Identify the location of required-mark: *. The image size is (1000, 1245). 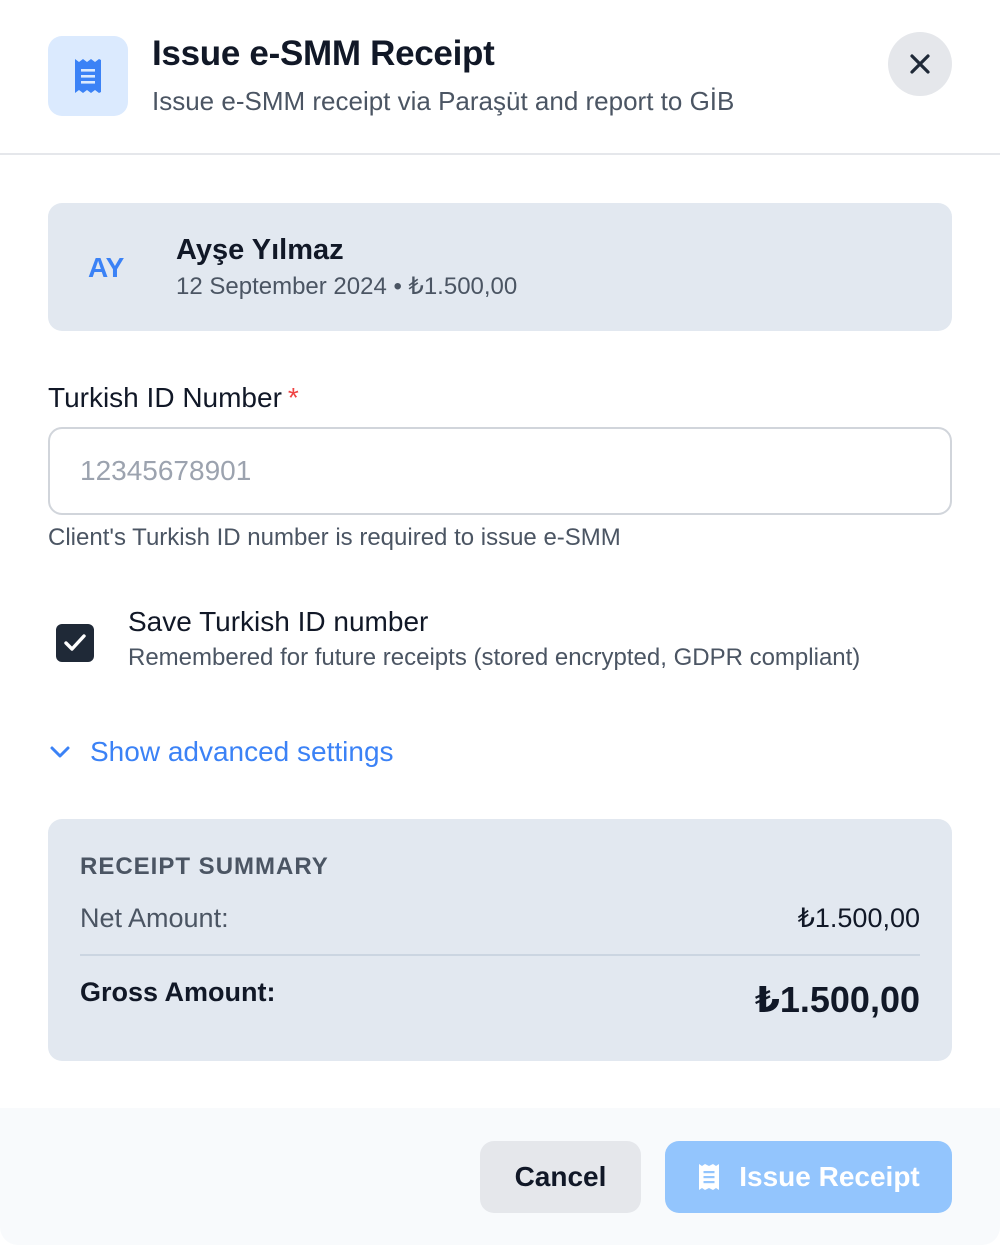
(293, 397).